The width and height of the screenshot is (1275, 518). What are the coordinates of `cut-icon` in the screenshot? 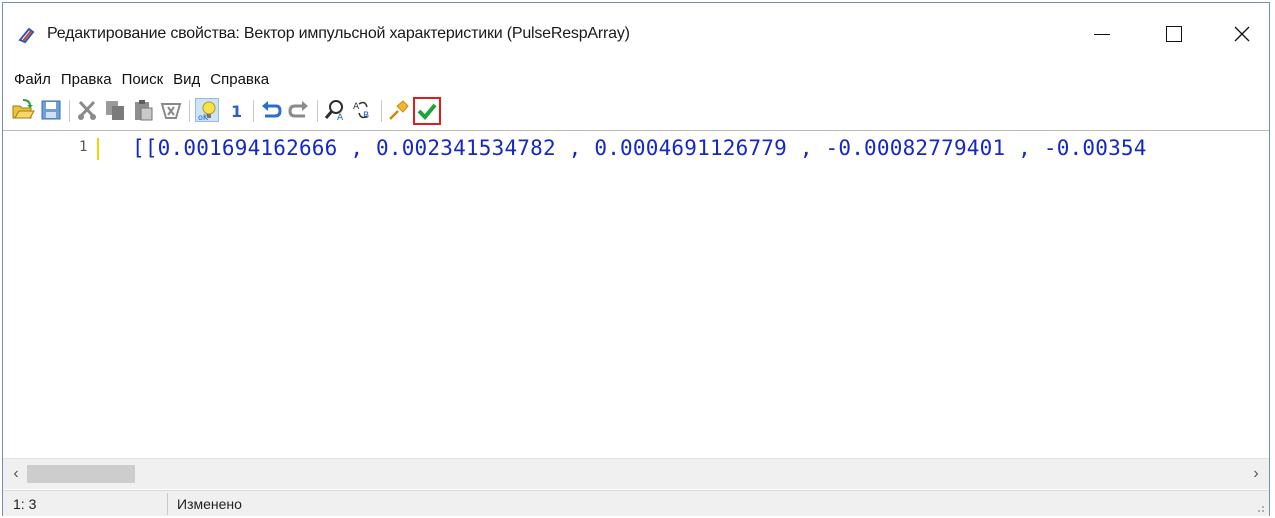 It's located at (87, 110).